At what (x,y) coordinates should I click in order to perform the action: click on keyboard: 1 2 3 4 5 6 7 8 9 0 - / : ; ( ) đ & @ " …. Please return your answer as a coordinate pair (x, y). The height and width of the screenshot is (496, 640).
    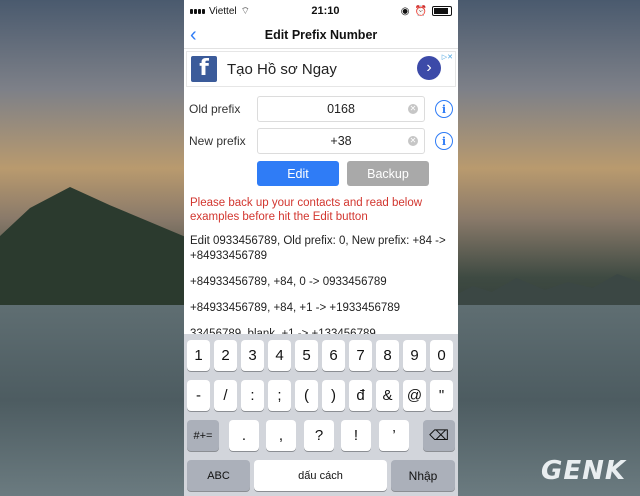
    Looking at the image, I should click on (321, 415).